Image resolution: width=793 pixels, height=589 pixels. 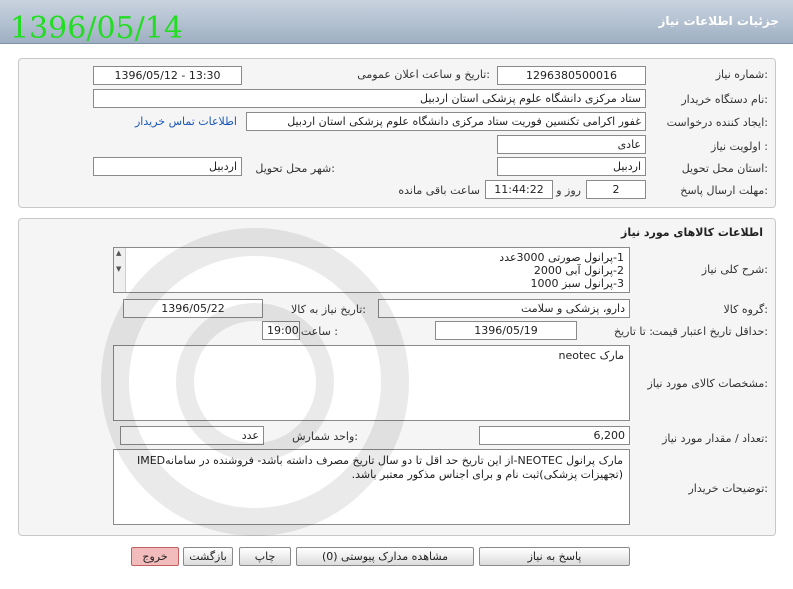 I want to click on quantity-field: 6,200, so click(x=554, y=435).